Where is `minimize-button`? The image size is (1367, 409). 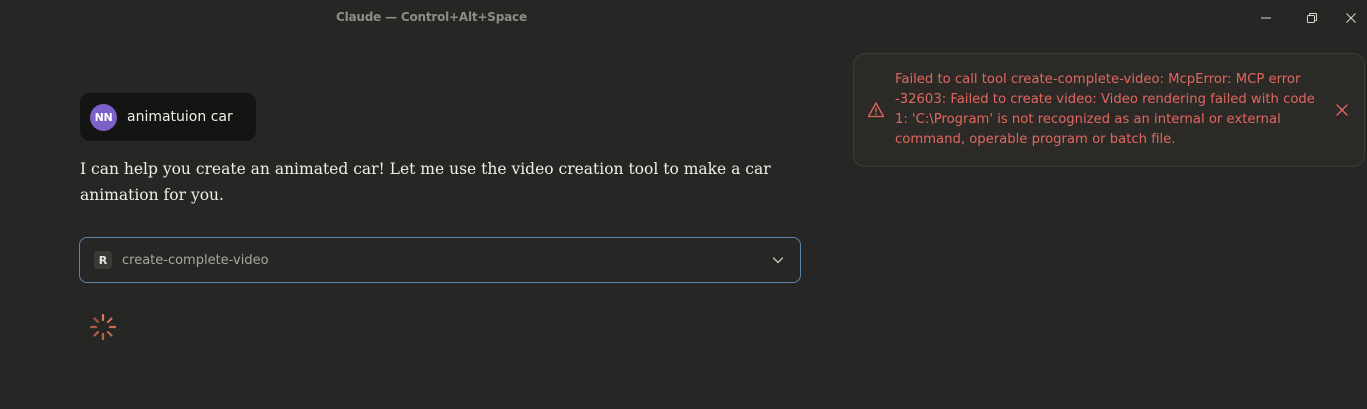 minimize-button is located at coordinates (1266, 18).